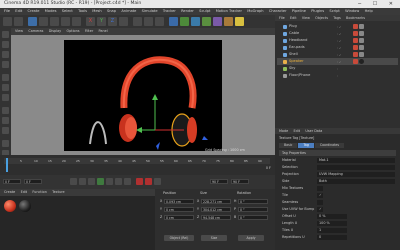 This screenshot has height=250, width=400. Describe the element at coordinates (34, 11) in the screenshot. I see `menu-create: Create` at that location.